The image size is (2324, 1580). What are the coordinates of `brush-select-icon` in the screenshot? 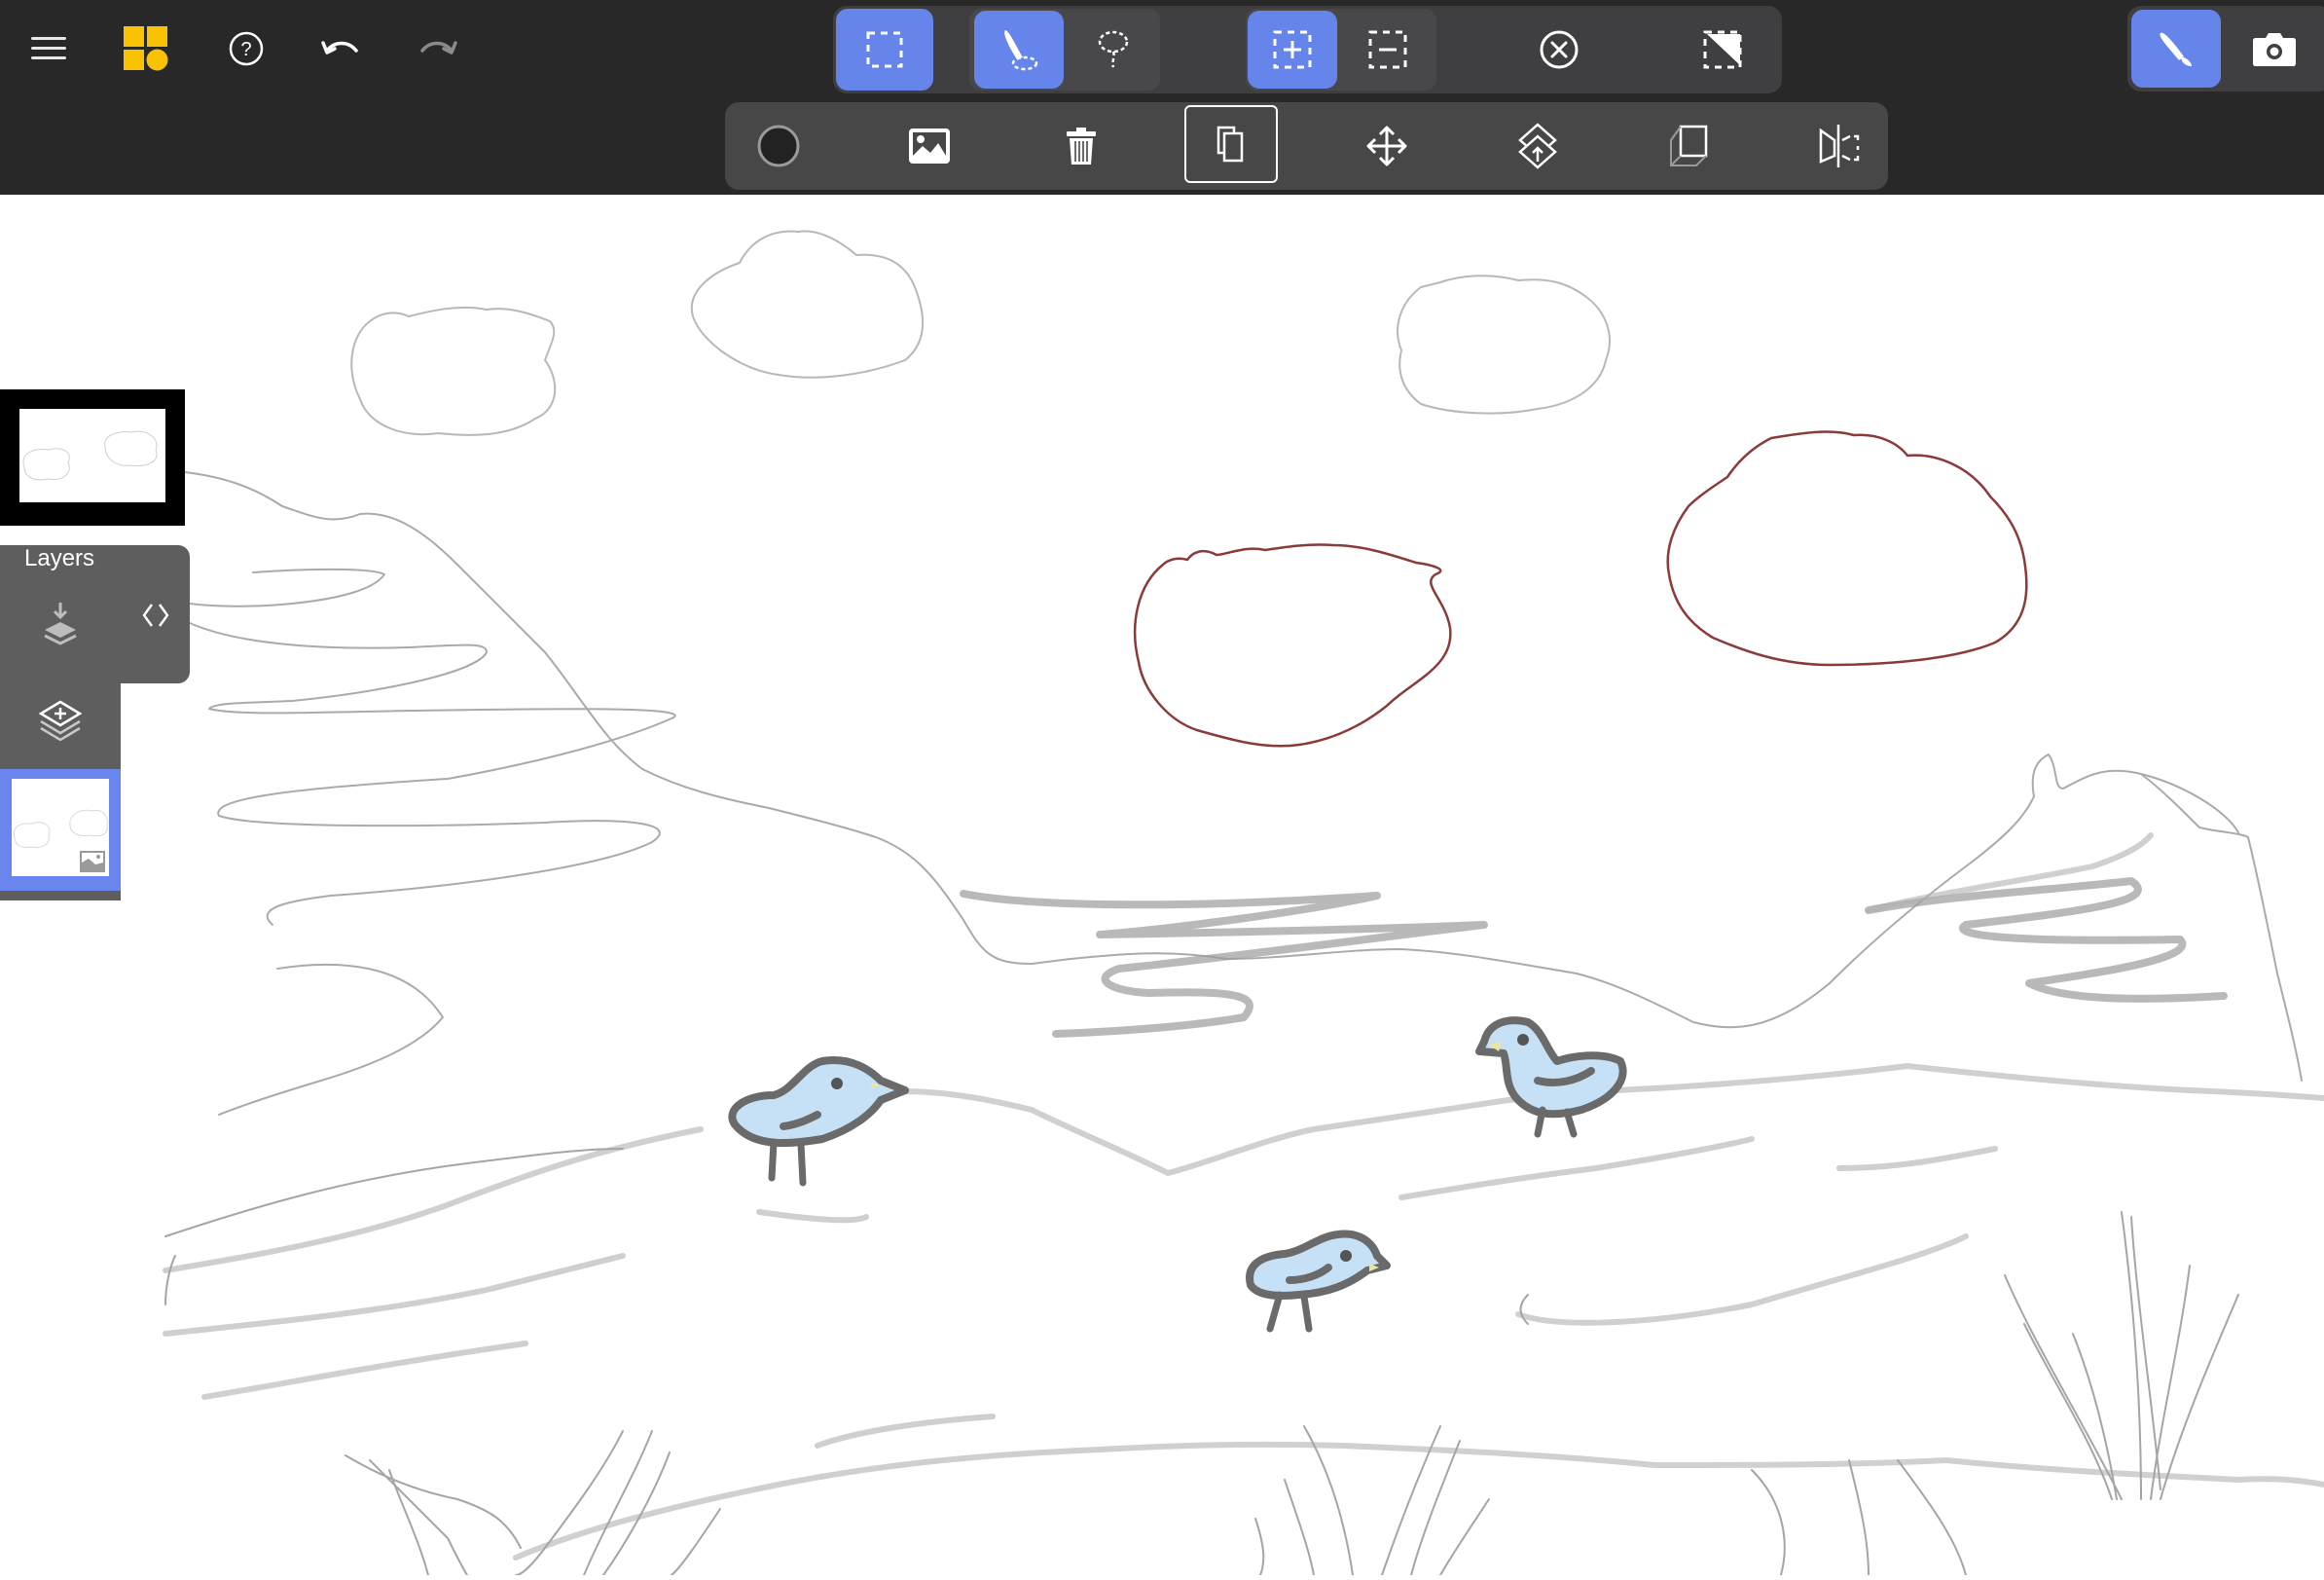 It's located at (1021, 50).